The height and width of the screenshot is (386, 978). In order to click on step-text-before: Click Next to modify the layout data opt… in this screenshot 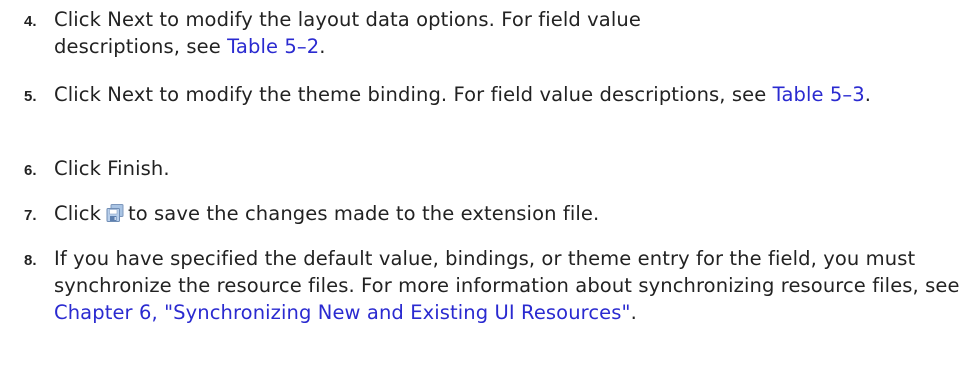, I will do `click(347, 33)`.